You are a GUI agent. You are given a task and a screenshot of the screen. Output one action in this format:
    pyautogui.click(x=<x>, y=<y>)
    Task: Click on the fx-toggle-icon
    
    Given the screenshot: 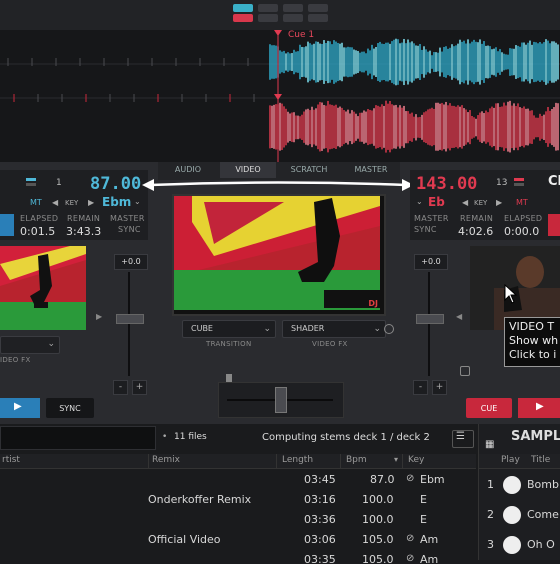 What is the action you would take?
    pyautogui.click(x=389, y=329)
    